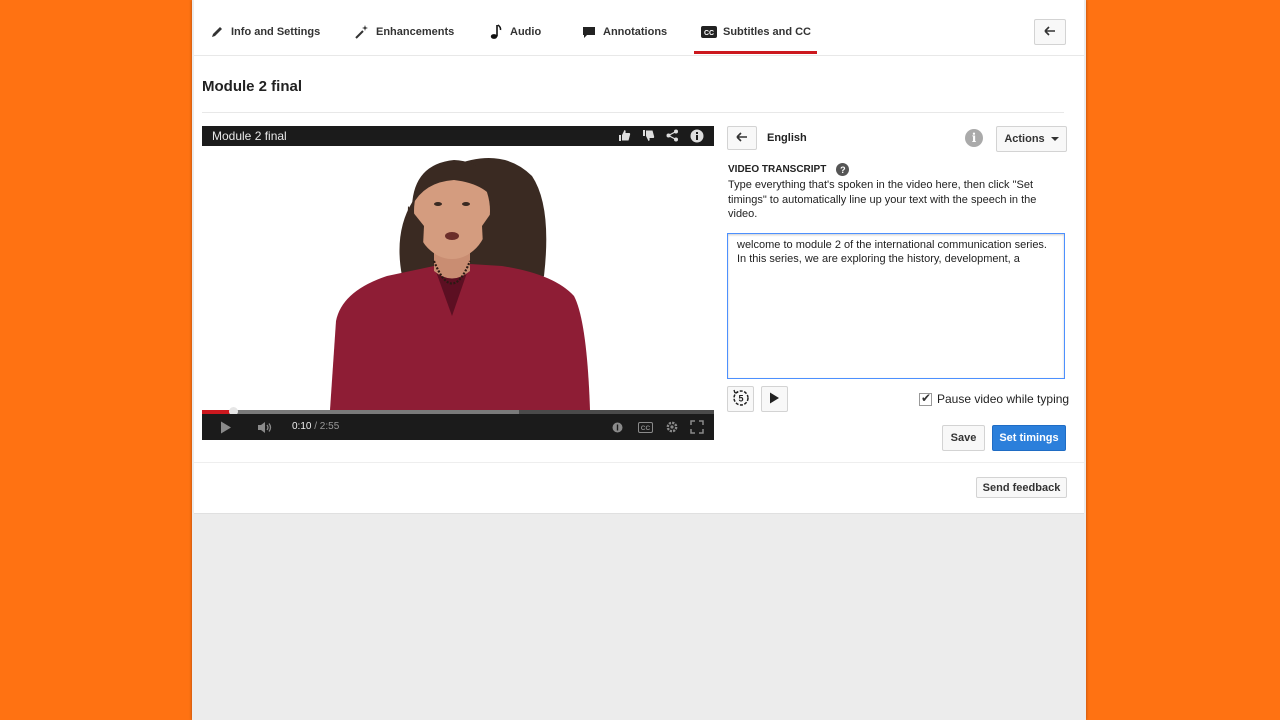 The height and width of the screenshot is (720, 1280). I want to click on svg-text: 5, so click(740, 398).